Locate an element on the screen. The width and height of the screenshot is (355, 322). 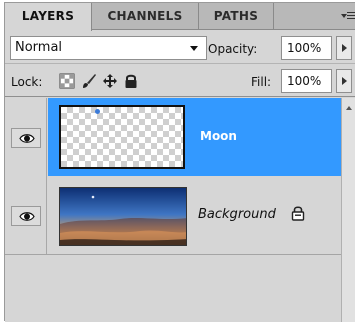
fill-input: 100% is located at coordinates (306, 81).